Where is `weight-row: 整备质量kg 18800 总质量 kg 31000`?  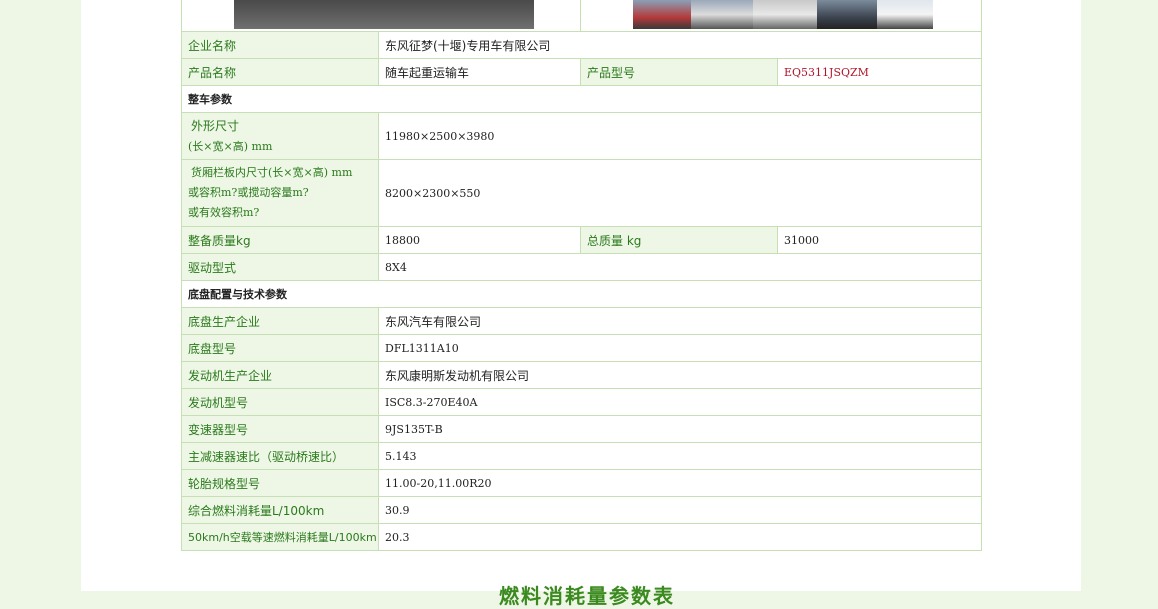 weight-row: 整备质量kg 18800 总质量 kg 31000 is located at coordinates (581, 240).